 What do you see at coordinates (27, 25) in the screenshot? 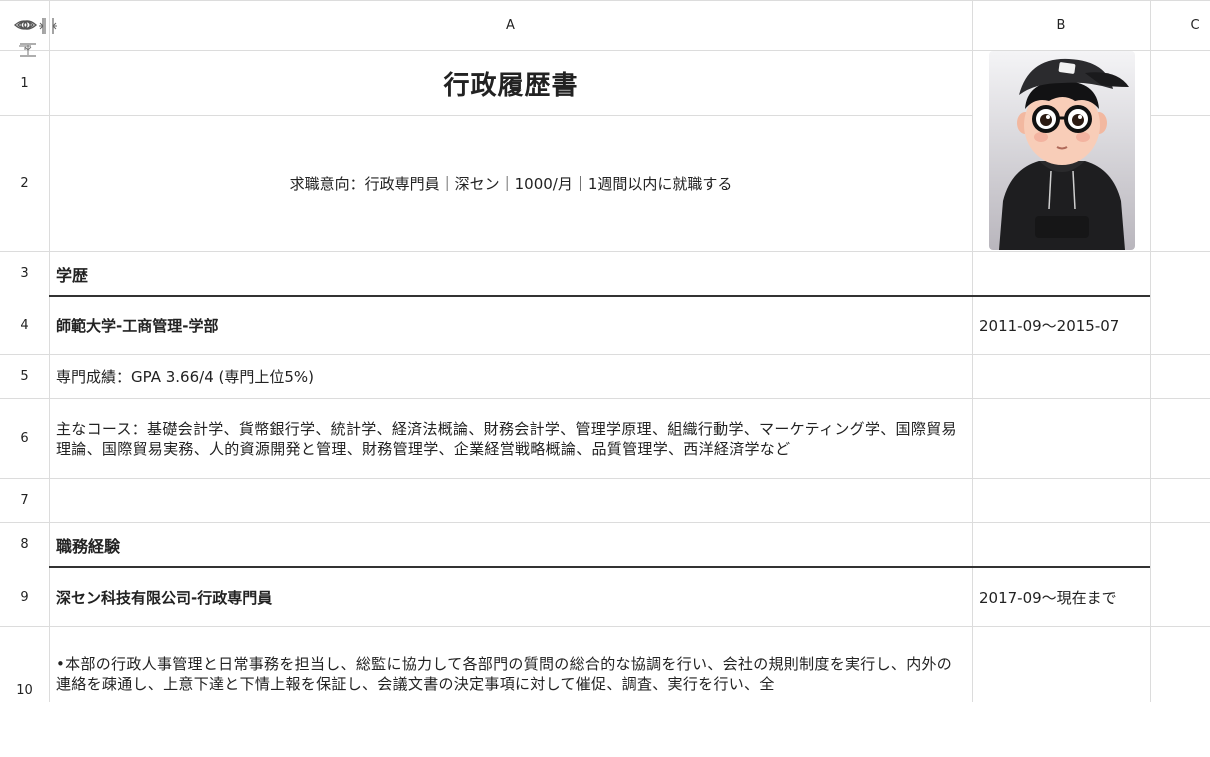
I see `eye-icon` at bounding box center [27, 25].